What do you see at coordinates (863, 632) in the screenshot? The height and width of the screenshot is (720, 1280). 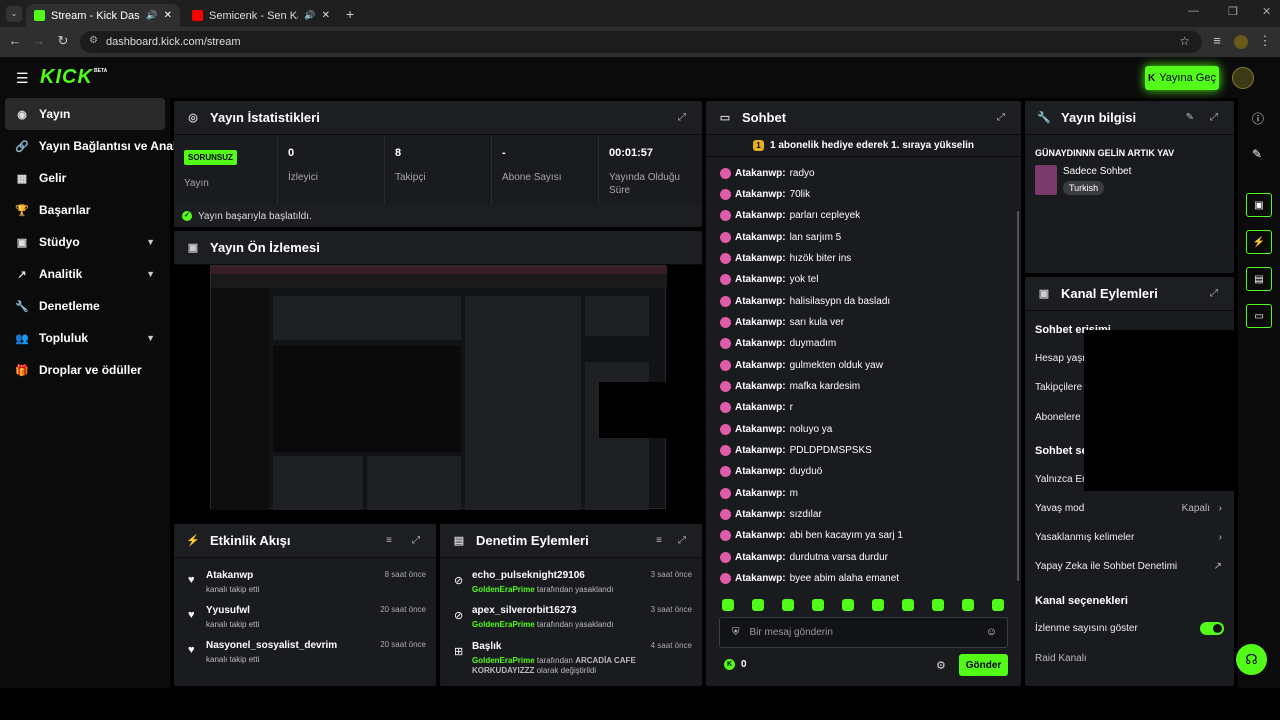 I see `chat-input: ⛨ Bir mesaj gönderin ☺` at bounding box center [863, 632].